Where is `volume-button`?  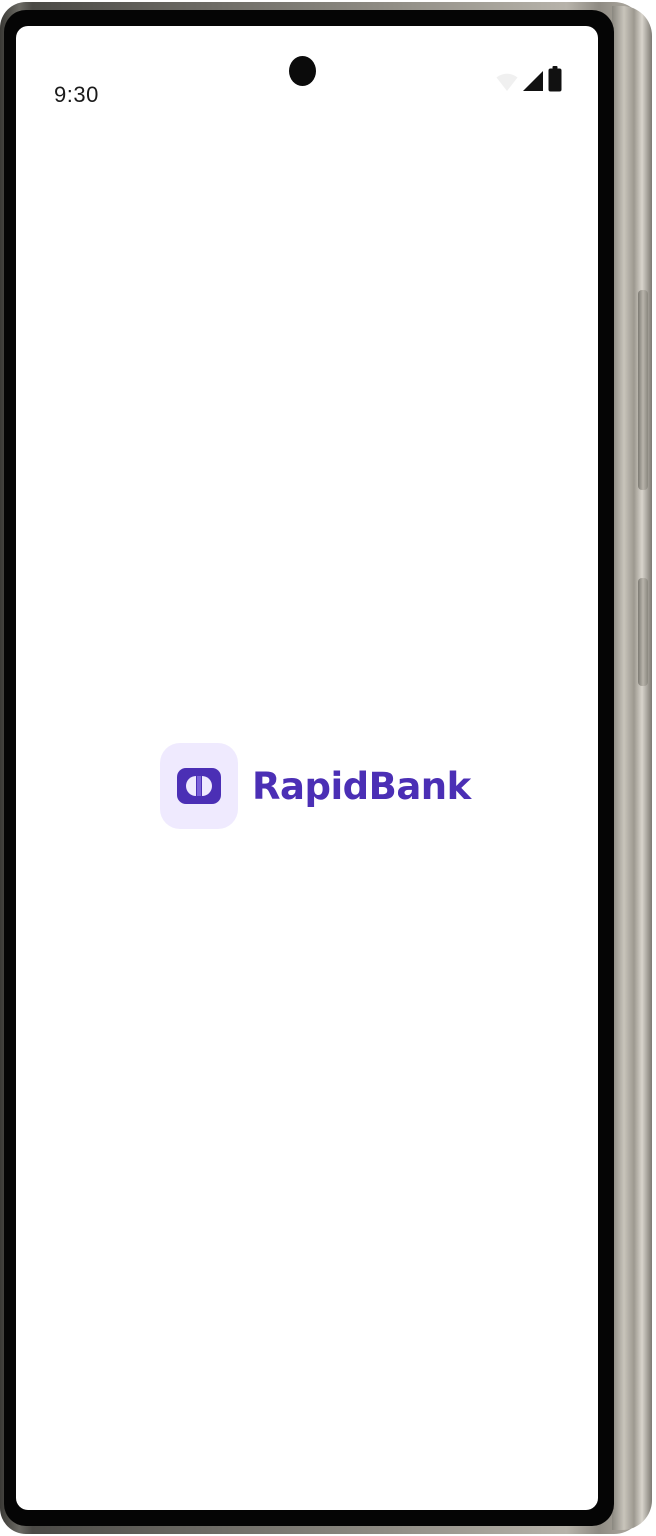
volume-button is located at coordinates (643, 390).